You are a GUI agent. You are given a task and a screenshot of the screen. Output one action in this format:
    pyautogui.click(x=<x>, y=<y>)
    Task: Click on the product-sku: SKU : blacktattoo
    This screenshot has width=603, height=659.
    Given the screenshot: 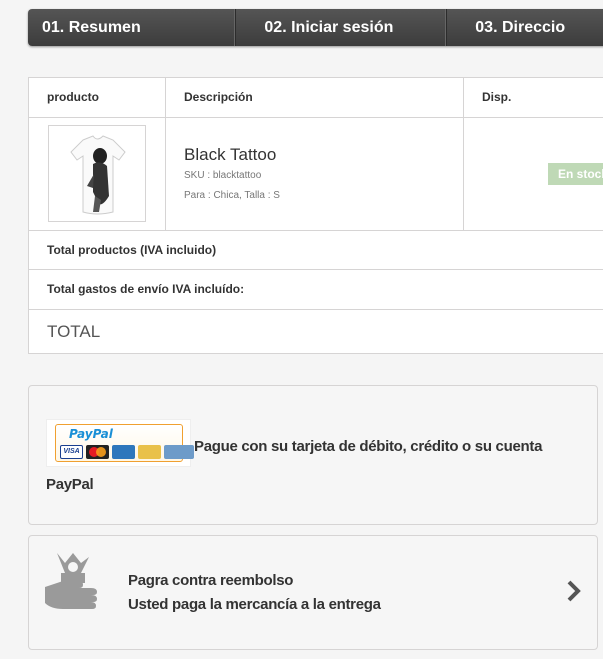 What is the action you would take?
    pyautogui.click(x=223, y=175)
    